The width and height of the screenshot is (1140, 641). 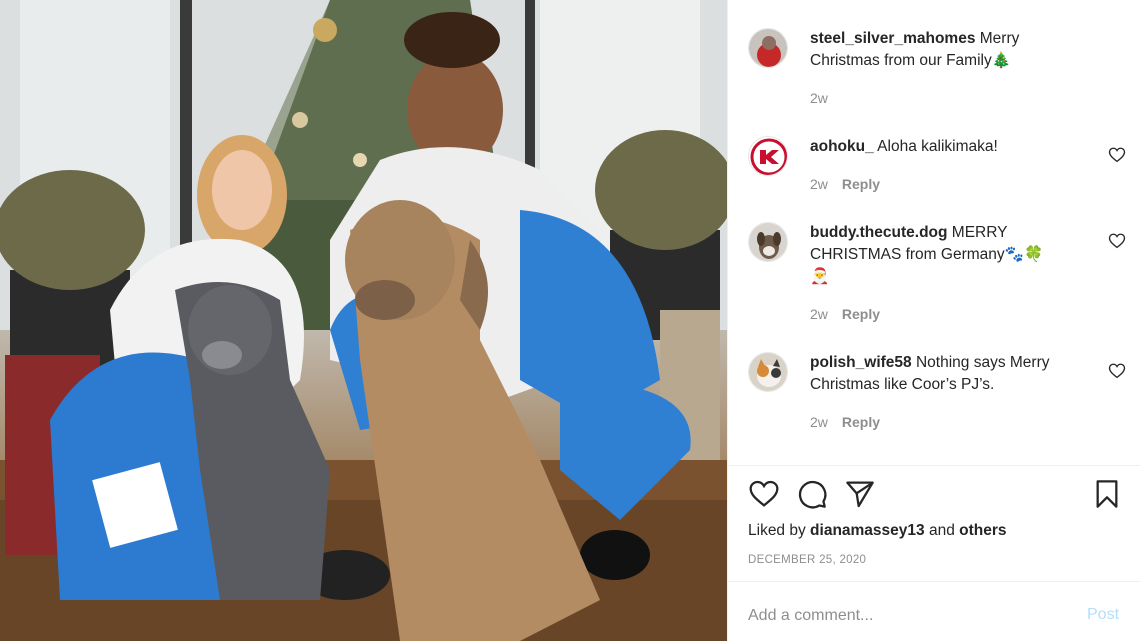 I want to click on comment-body: Aloha kalikimaka!, so click(x=935, y=146).